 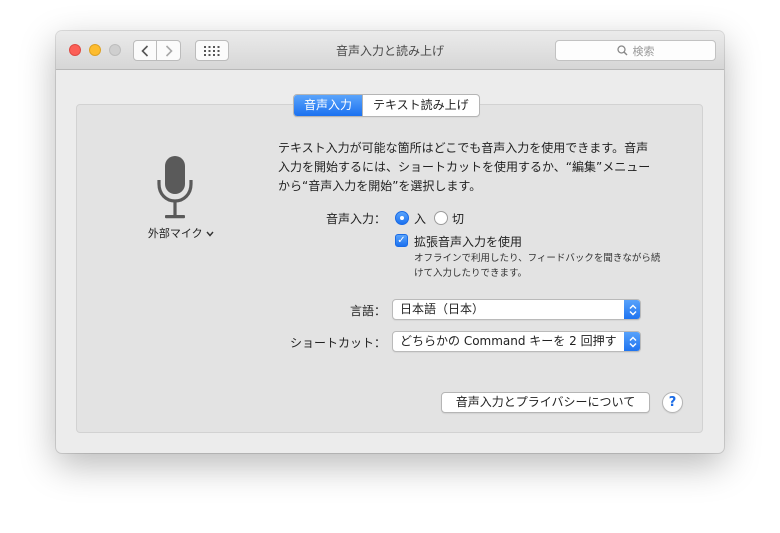 What do you see at coordinates (643, 51) in the screenshot?
I see `search-placeholder: 検索` at bounding box center [643, 51].